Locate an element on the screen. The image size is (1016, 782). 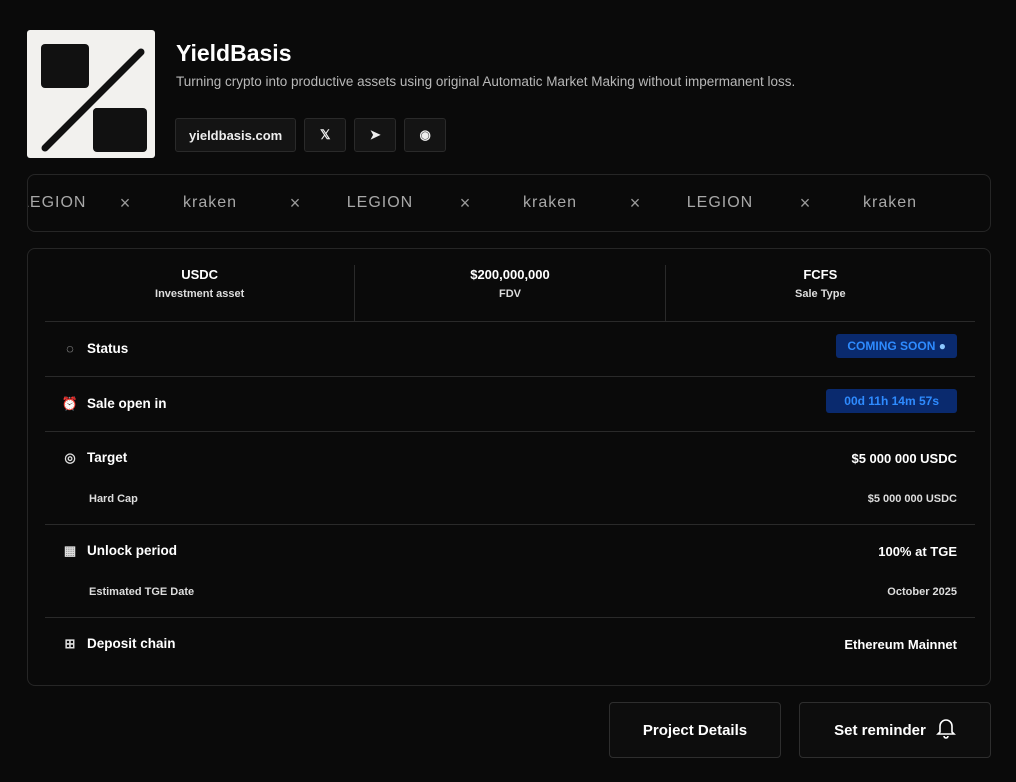
alarm-clock-icon: ⏰ is located at coordinates (70, 403).